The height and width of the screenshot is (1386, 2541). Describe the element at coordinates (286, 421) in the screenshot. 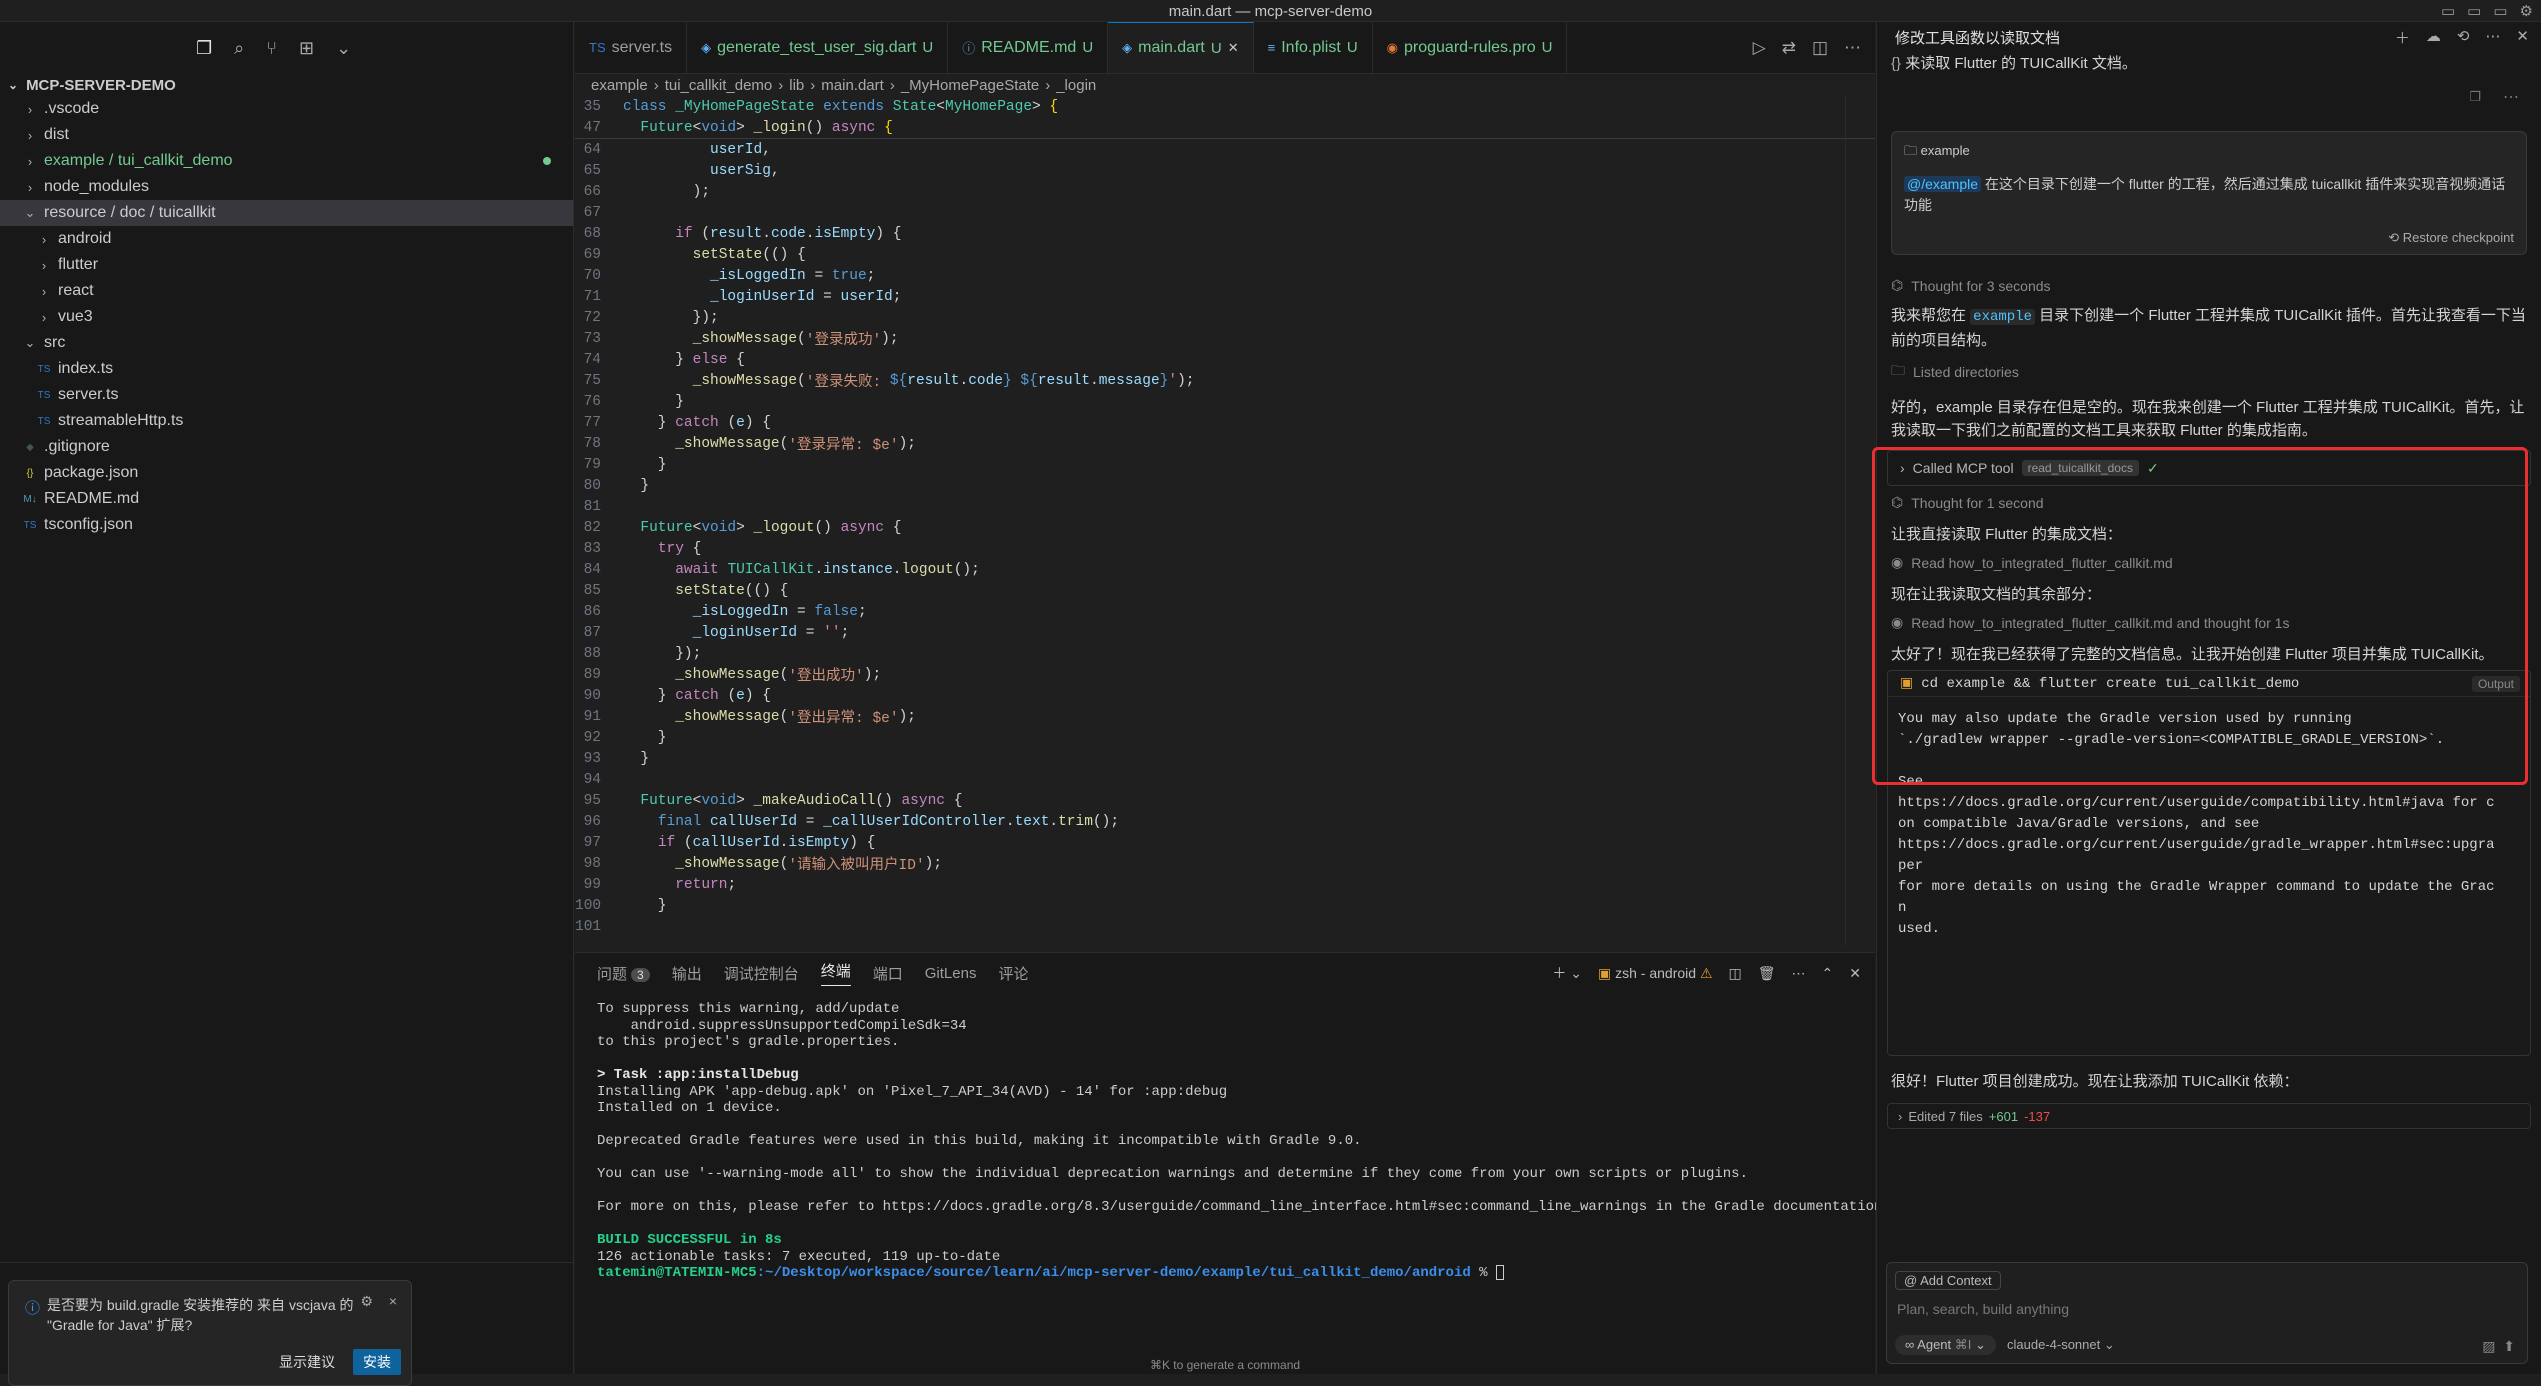

I see `tree-item: TS streamableHttp.ts` at that location.